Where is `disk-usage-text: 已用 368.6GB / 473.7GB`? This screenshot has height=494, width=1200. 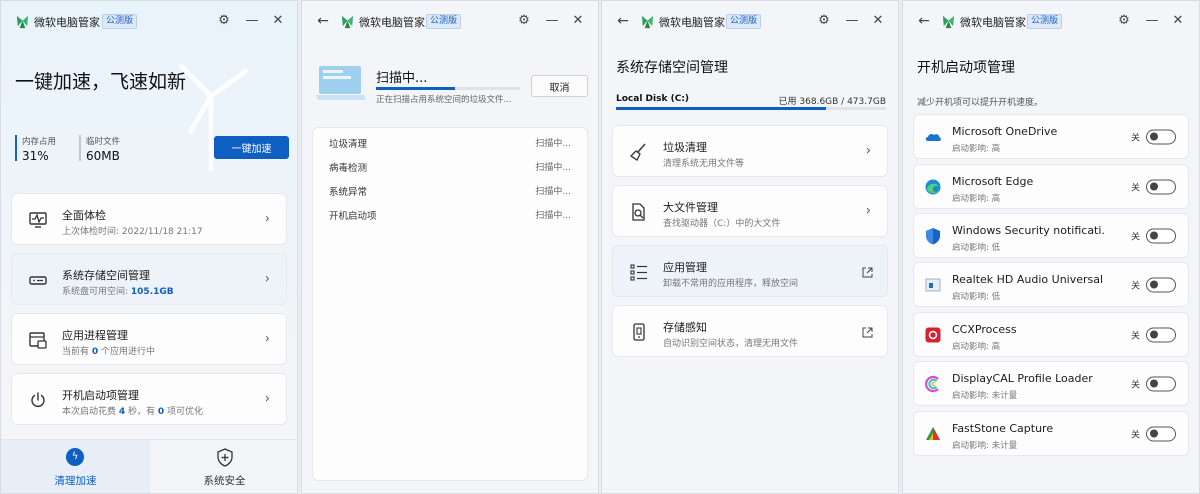 disk-usage-text: 已用 368.6GB / 473.7GB is located at coordinates (832, 102).